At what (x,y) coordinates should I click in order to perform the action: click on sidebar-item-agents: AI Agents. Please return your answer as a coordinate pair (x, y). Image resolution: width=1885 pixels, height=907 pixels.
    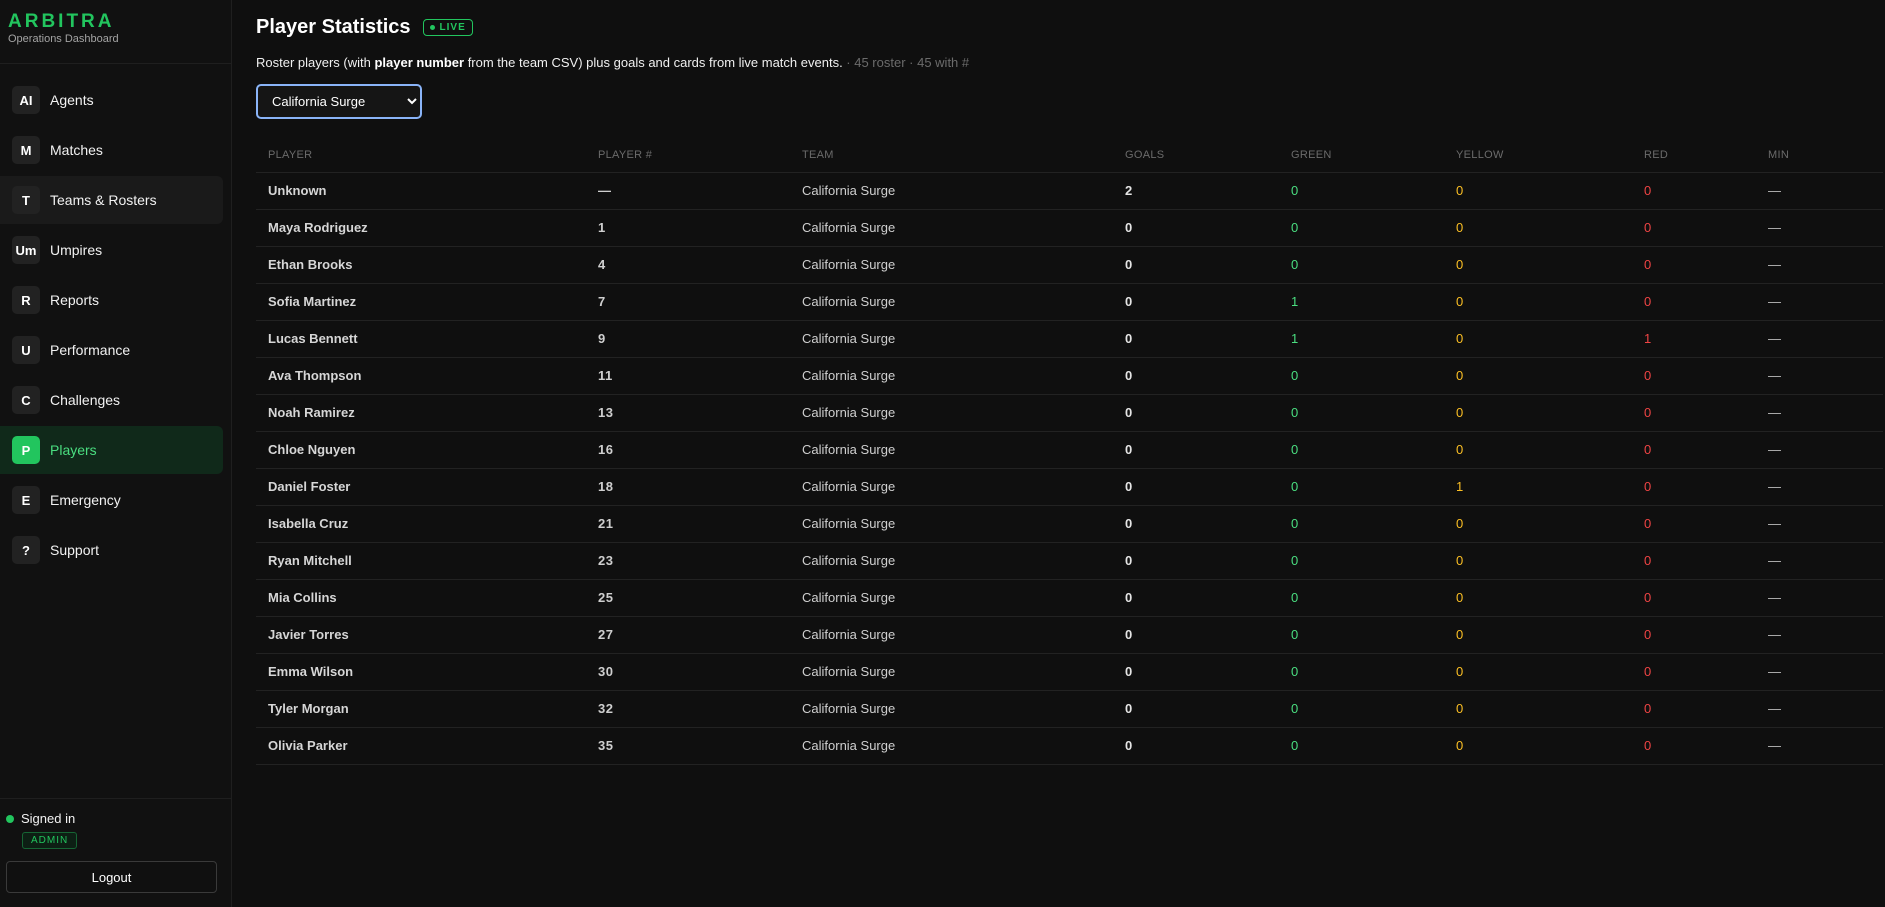
    Looking at the image, I should click on (111, 100).